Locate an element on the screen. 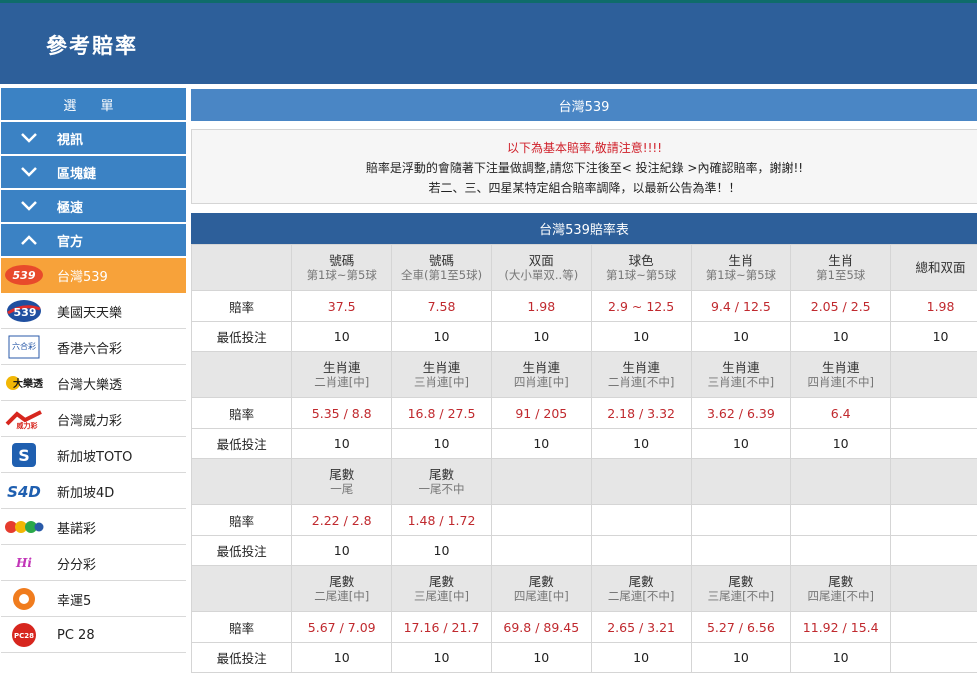 The height and width of the screenshot is (673, 977). column-header-subtitle: 三尾連[中] is located at coordinates (441, 596).